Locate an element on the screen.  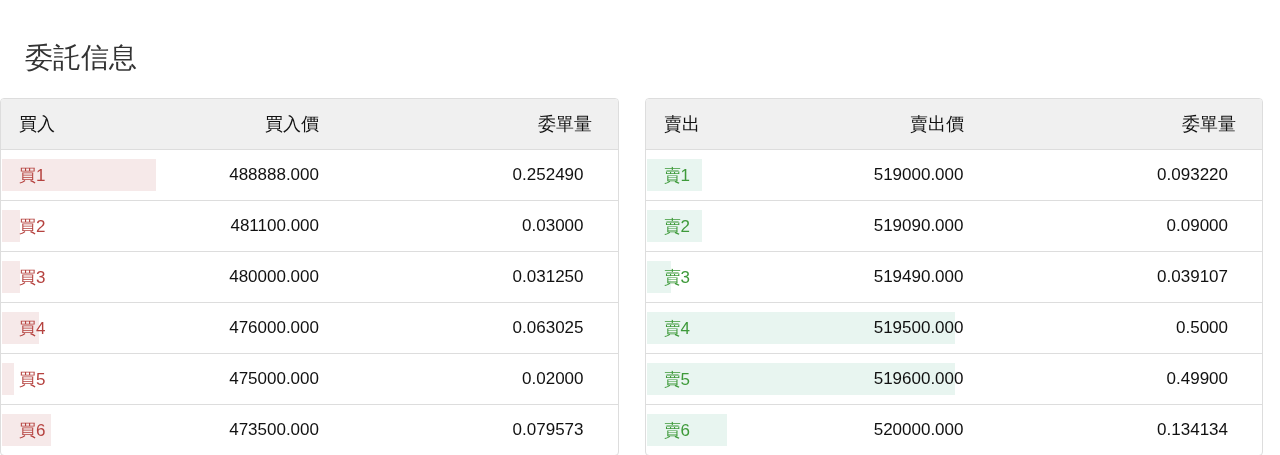
price-cell: 488888.000 is located at coordinates (274, 175).